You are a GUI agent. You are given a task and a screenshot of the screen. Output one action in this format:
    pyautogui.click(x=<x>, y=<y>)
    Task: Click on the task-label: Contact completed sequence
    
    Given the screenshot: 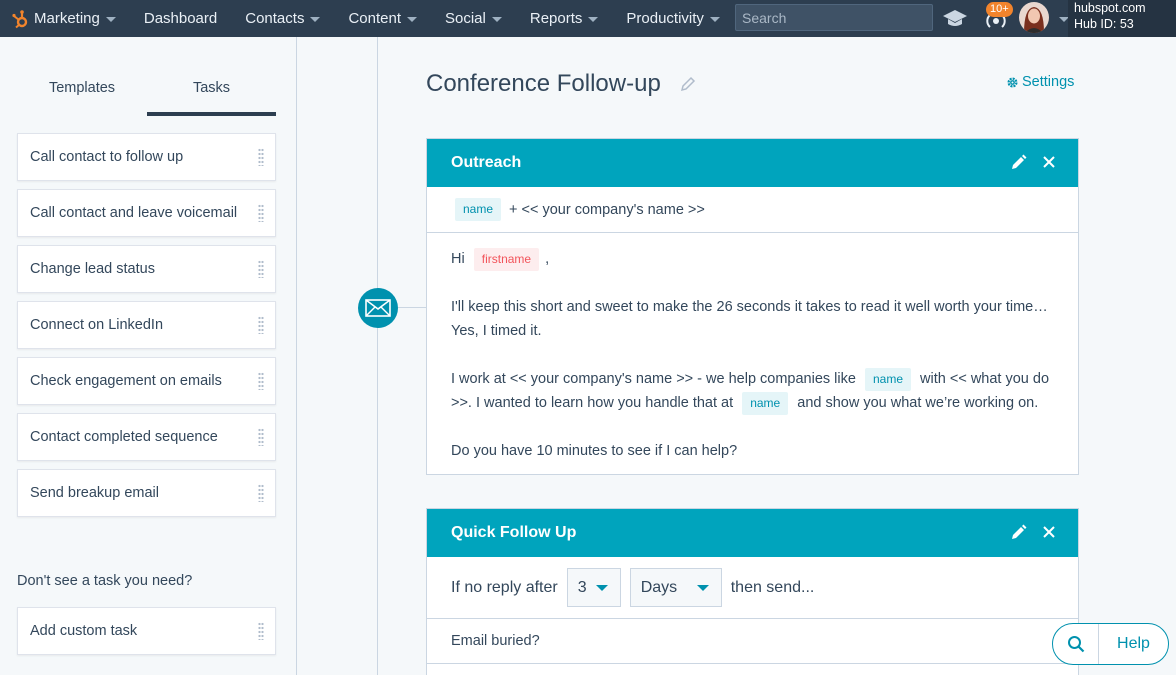 What is the action you would take?
    pyautogui.click(x=124, y=437)
    